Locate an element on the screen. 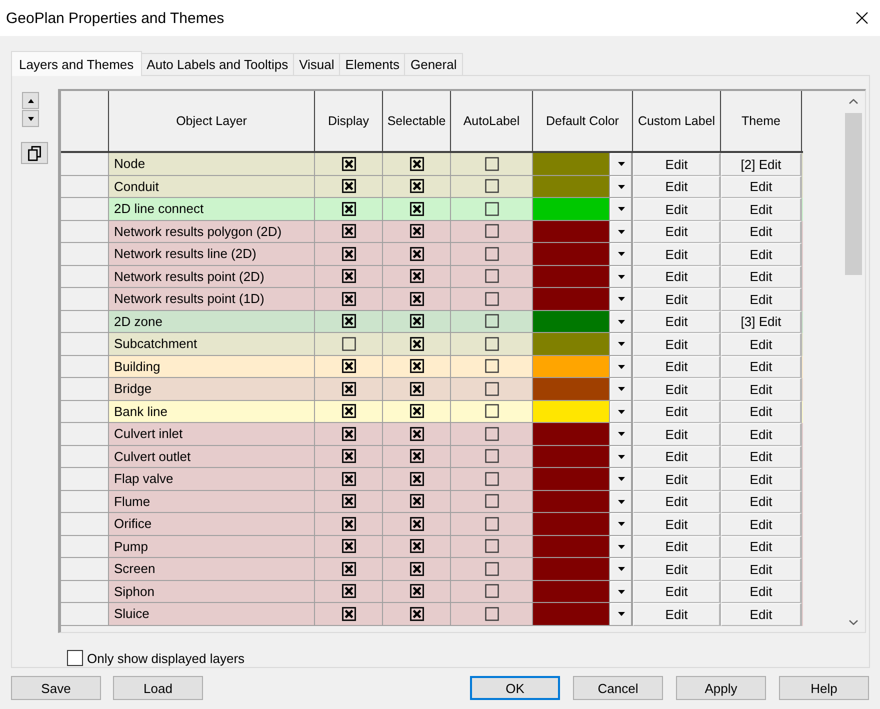  copy-button is located at coordinates (34, 153).